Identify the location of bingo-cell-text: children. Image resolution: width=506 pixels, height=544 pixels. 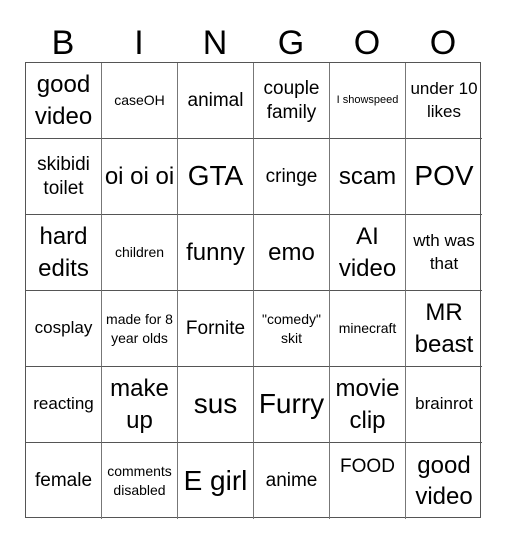
(139, 252).